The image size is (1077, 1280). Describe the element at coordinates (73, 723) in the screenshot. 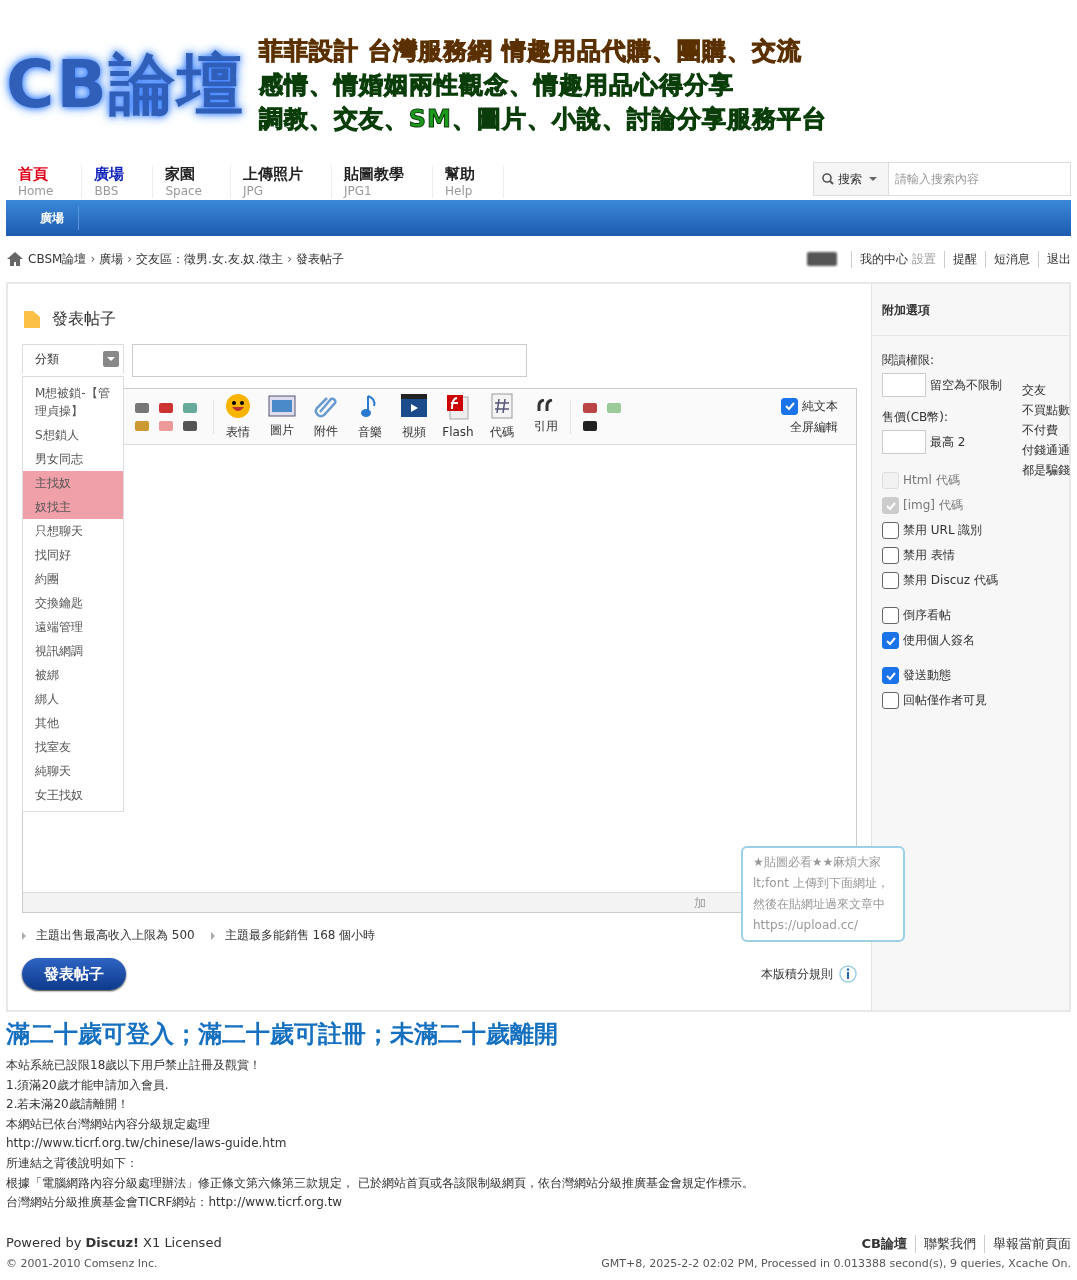

I see `category-option: 其他` at that location.